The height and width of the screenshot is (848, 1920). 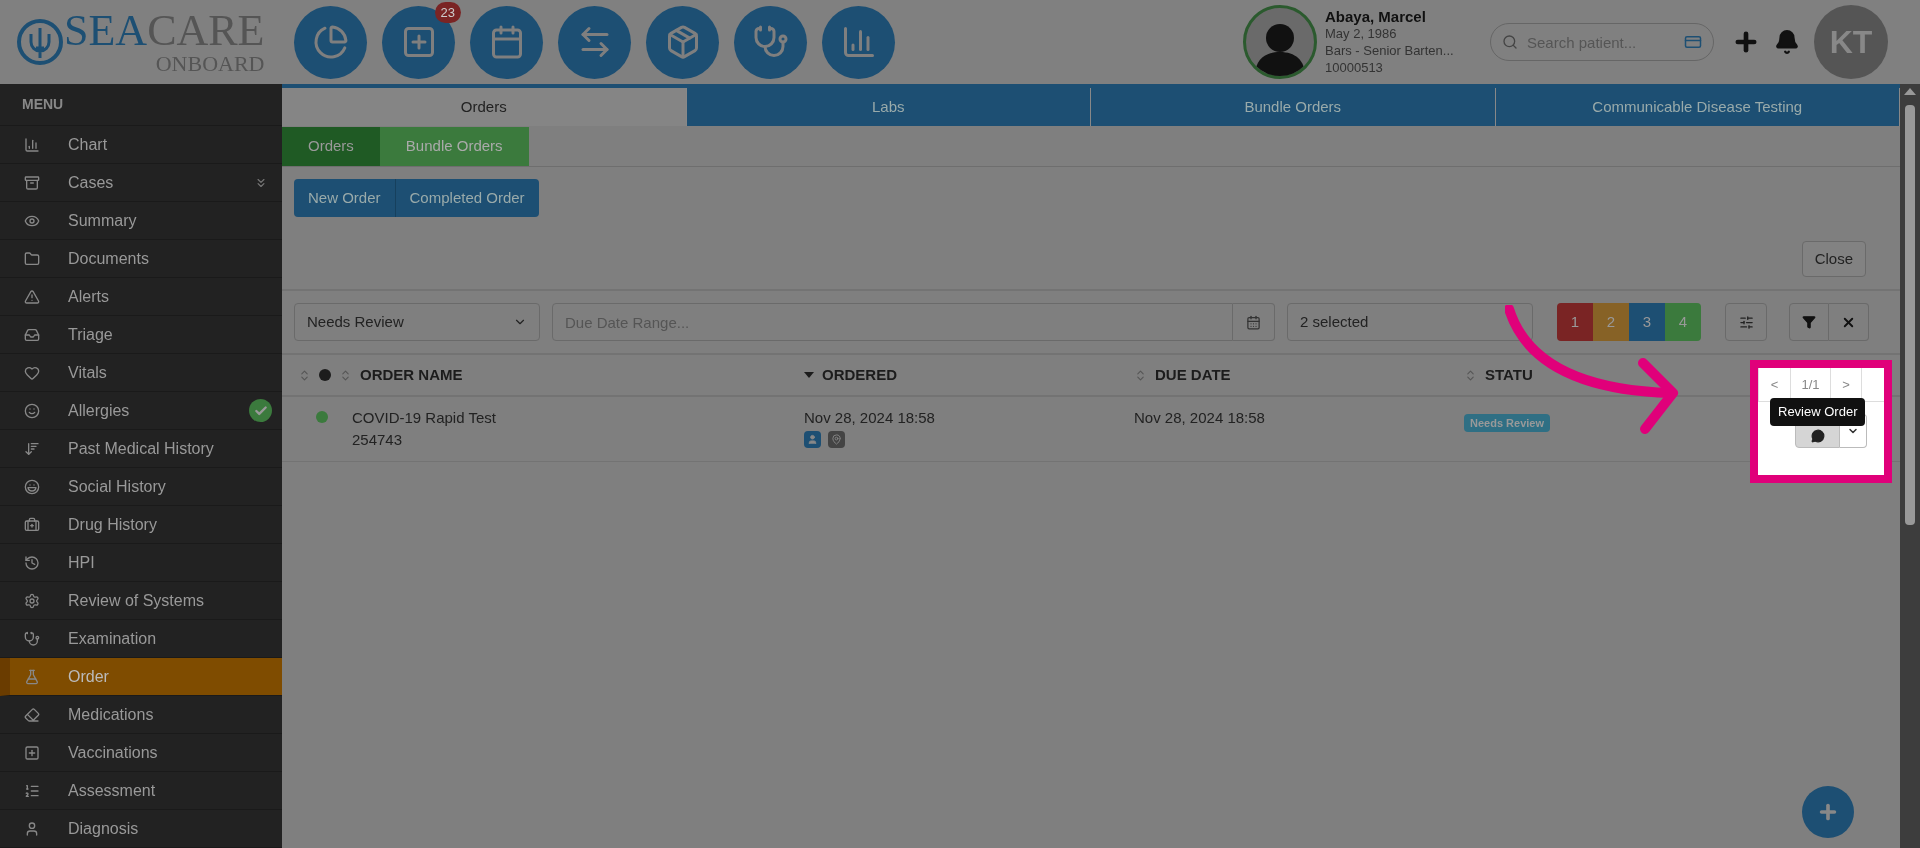 What do you see at coordinates (1818, 412) in the screenshot?
I see `tooltip: Review Order` at bounding box center [1818, 412].